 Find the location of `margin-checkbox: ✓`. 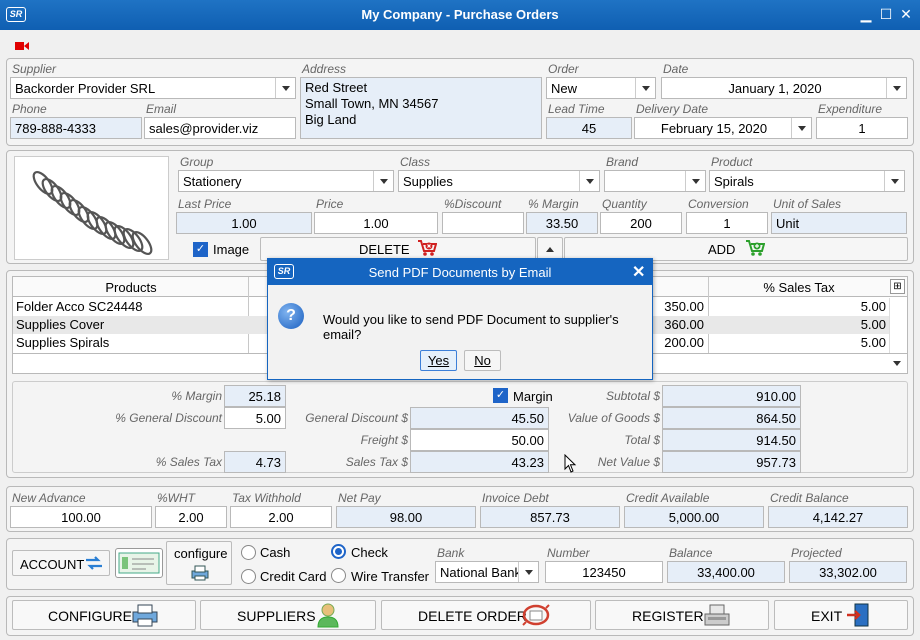

margin-checkbox: ✓ is located at coordinates (500, 395).